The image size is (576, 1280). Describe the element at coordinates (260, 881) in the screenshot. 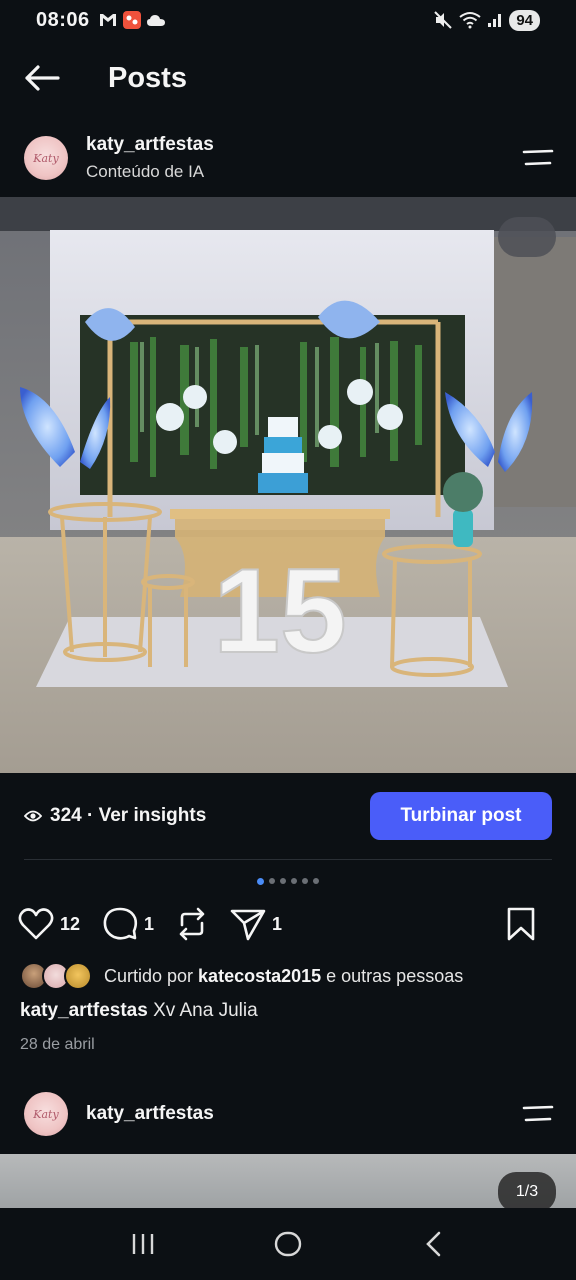

I see `carousel-dot-active` at that location.